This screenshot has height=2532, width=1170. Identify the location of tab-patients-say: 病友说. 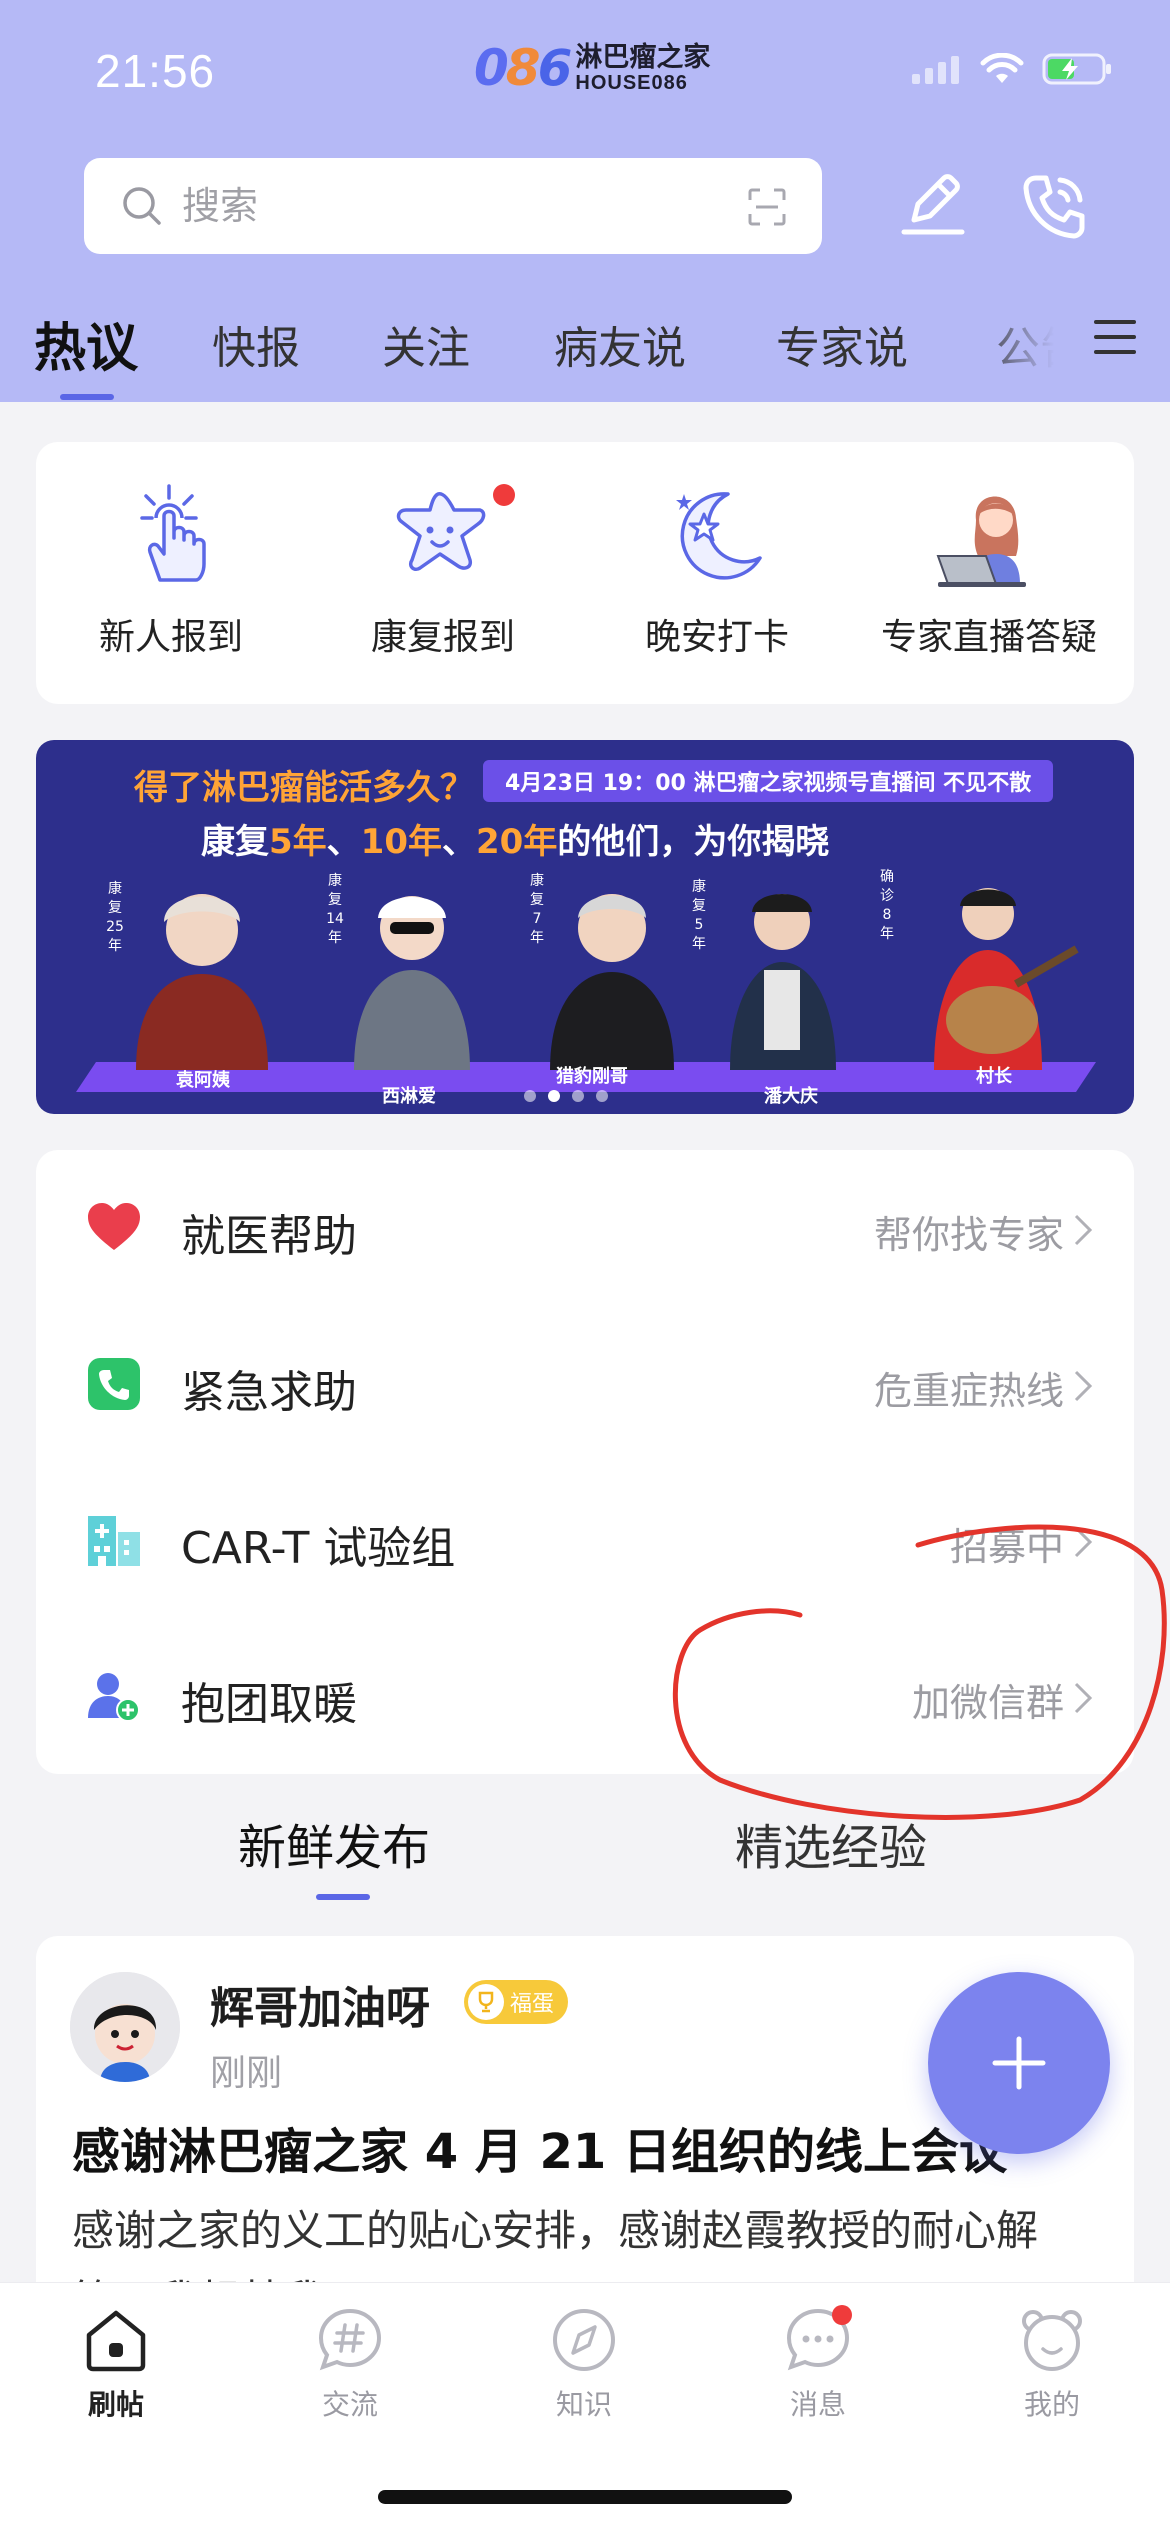
(620, 344).